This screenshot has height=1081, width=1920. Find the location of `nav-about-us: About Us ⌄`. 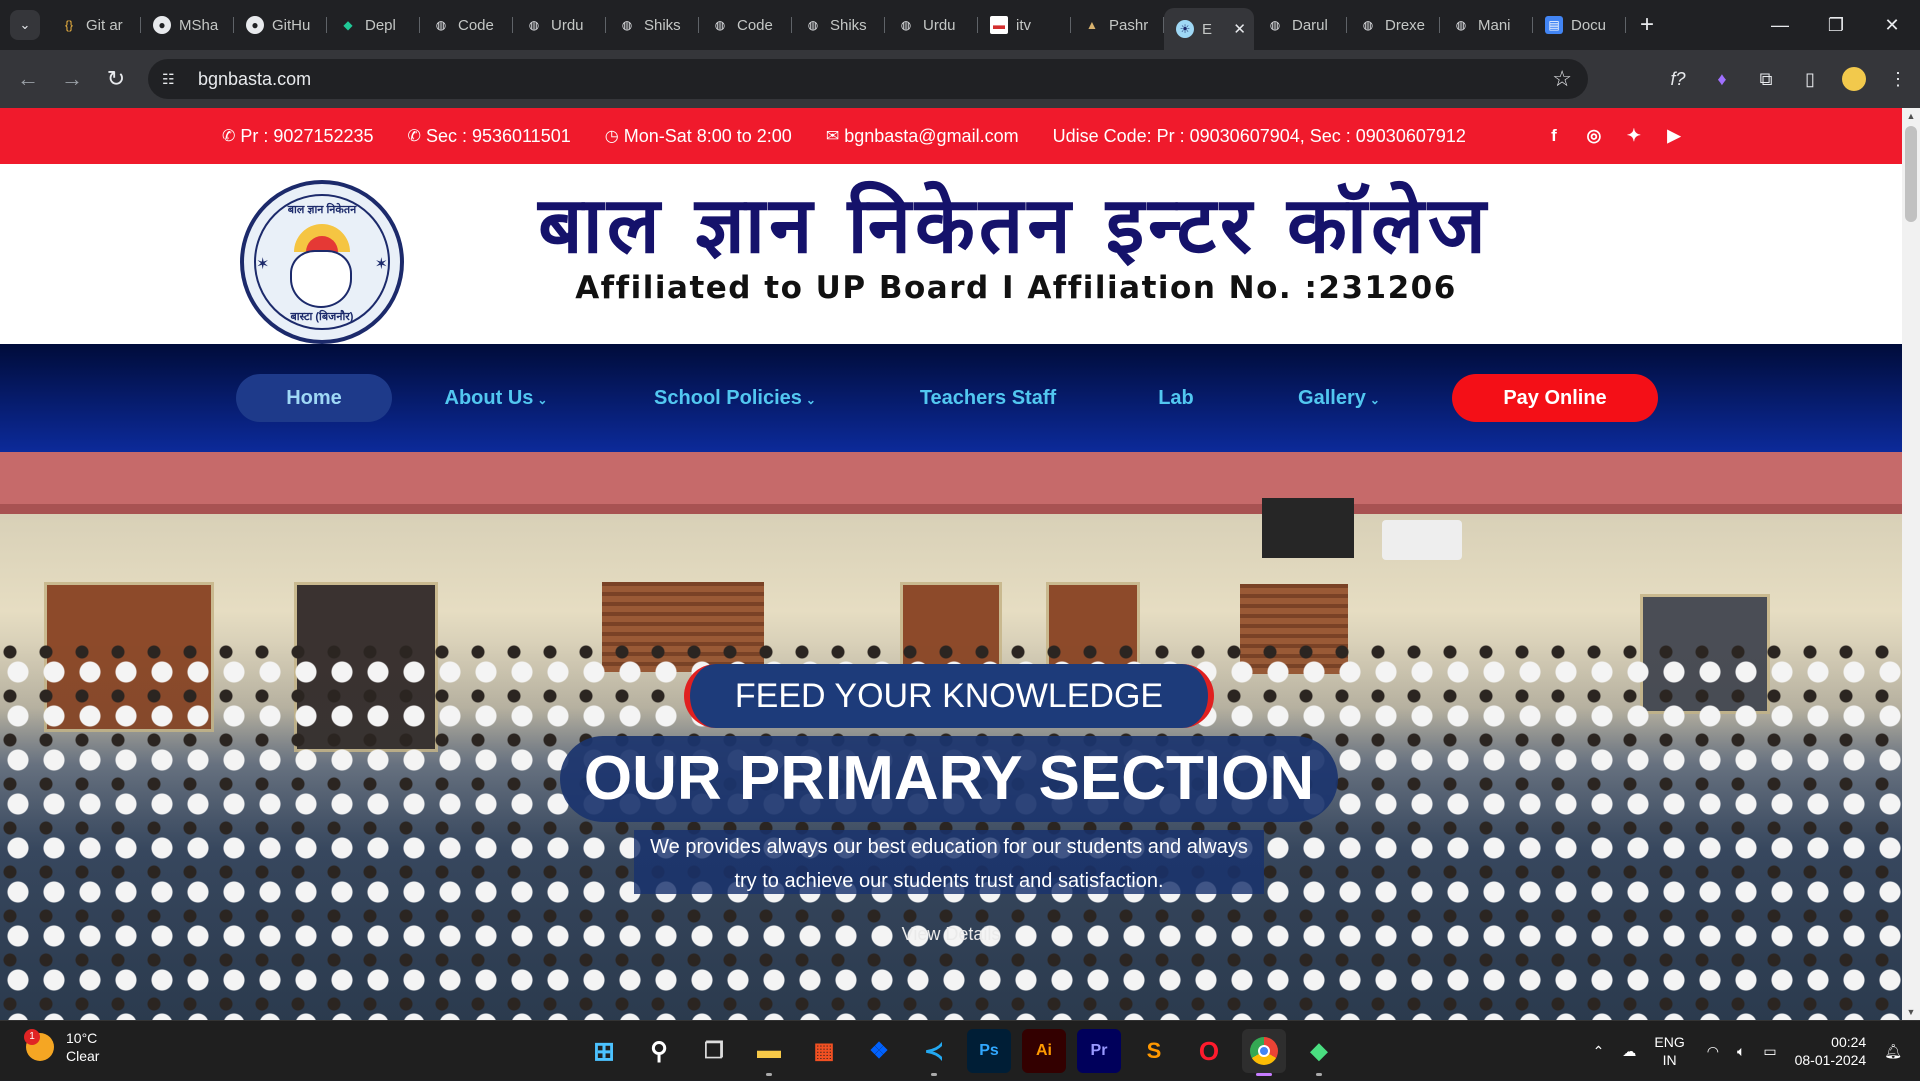

nav-about-us: About Us ⌄ is located at coordinates (496, 398).